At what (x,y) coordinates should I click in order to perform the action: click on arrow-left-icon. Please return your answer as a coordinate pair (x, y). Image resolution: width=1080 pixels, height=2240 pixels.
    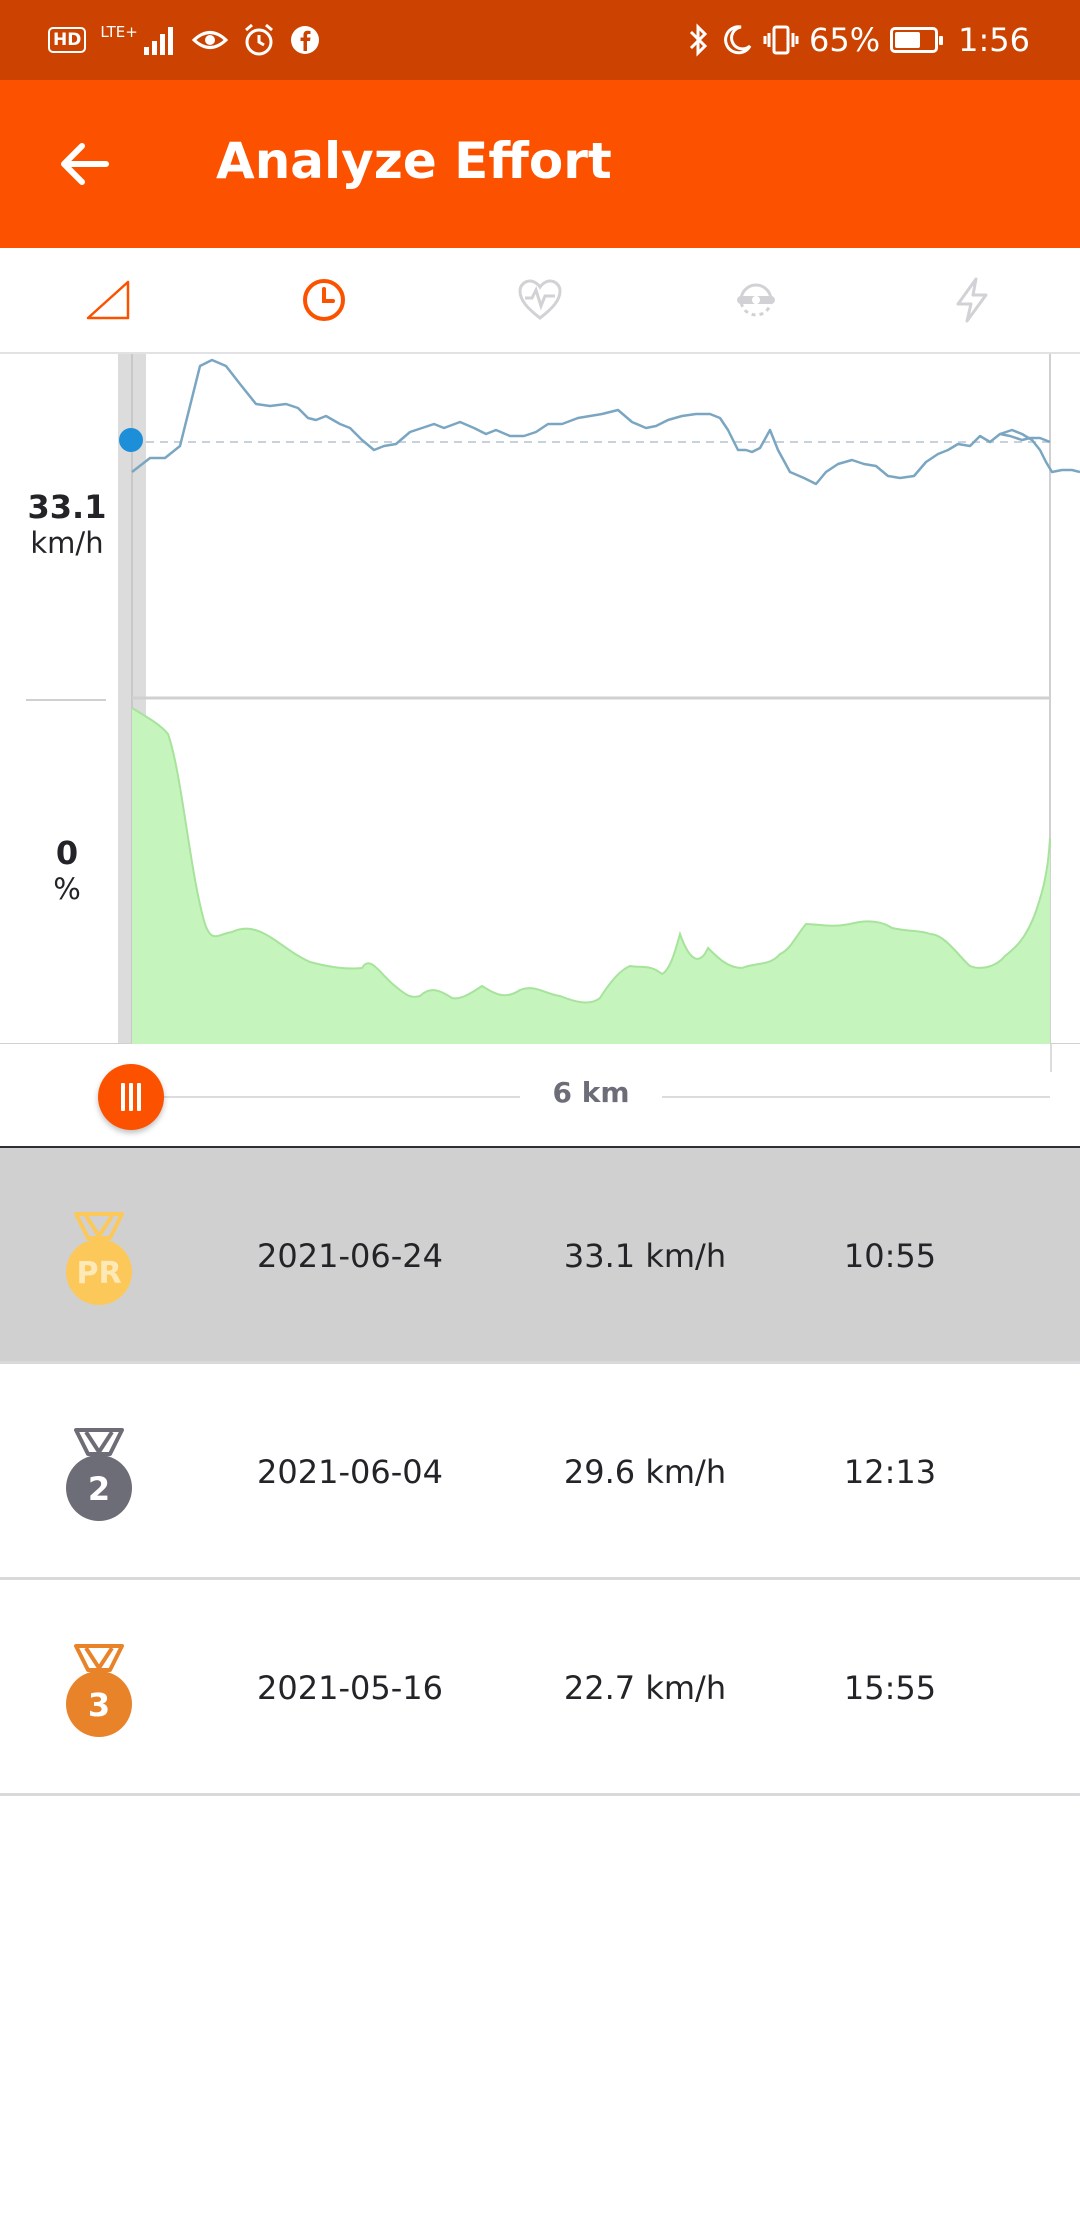
    Looking at the image, I should click on (85, 164).